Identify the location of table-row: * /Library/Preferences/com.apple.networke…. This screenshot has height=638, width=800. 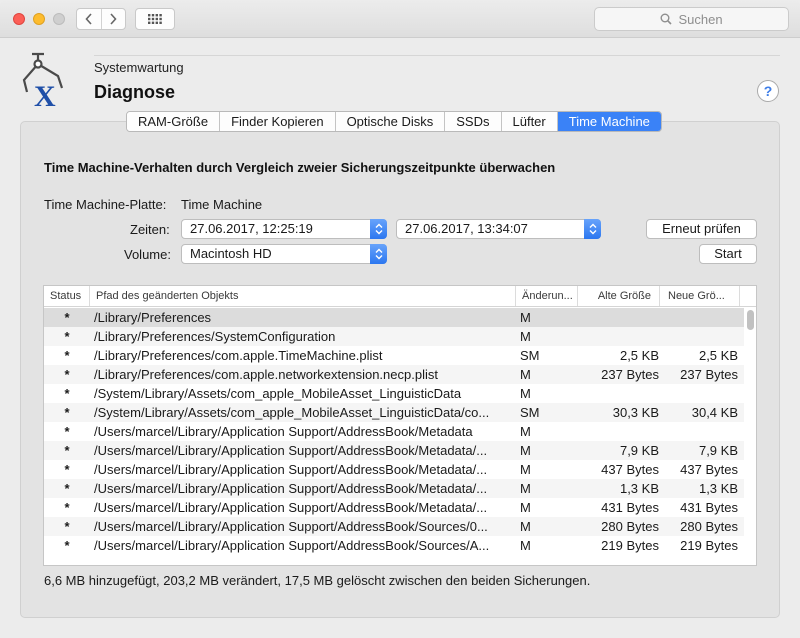
(394, 374).